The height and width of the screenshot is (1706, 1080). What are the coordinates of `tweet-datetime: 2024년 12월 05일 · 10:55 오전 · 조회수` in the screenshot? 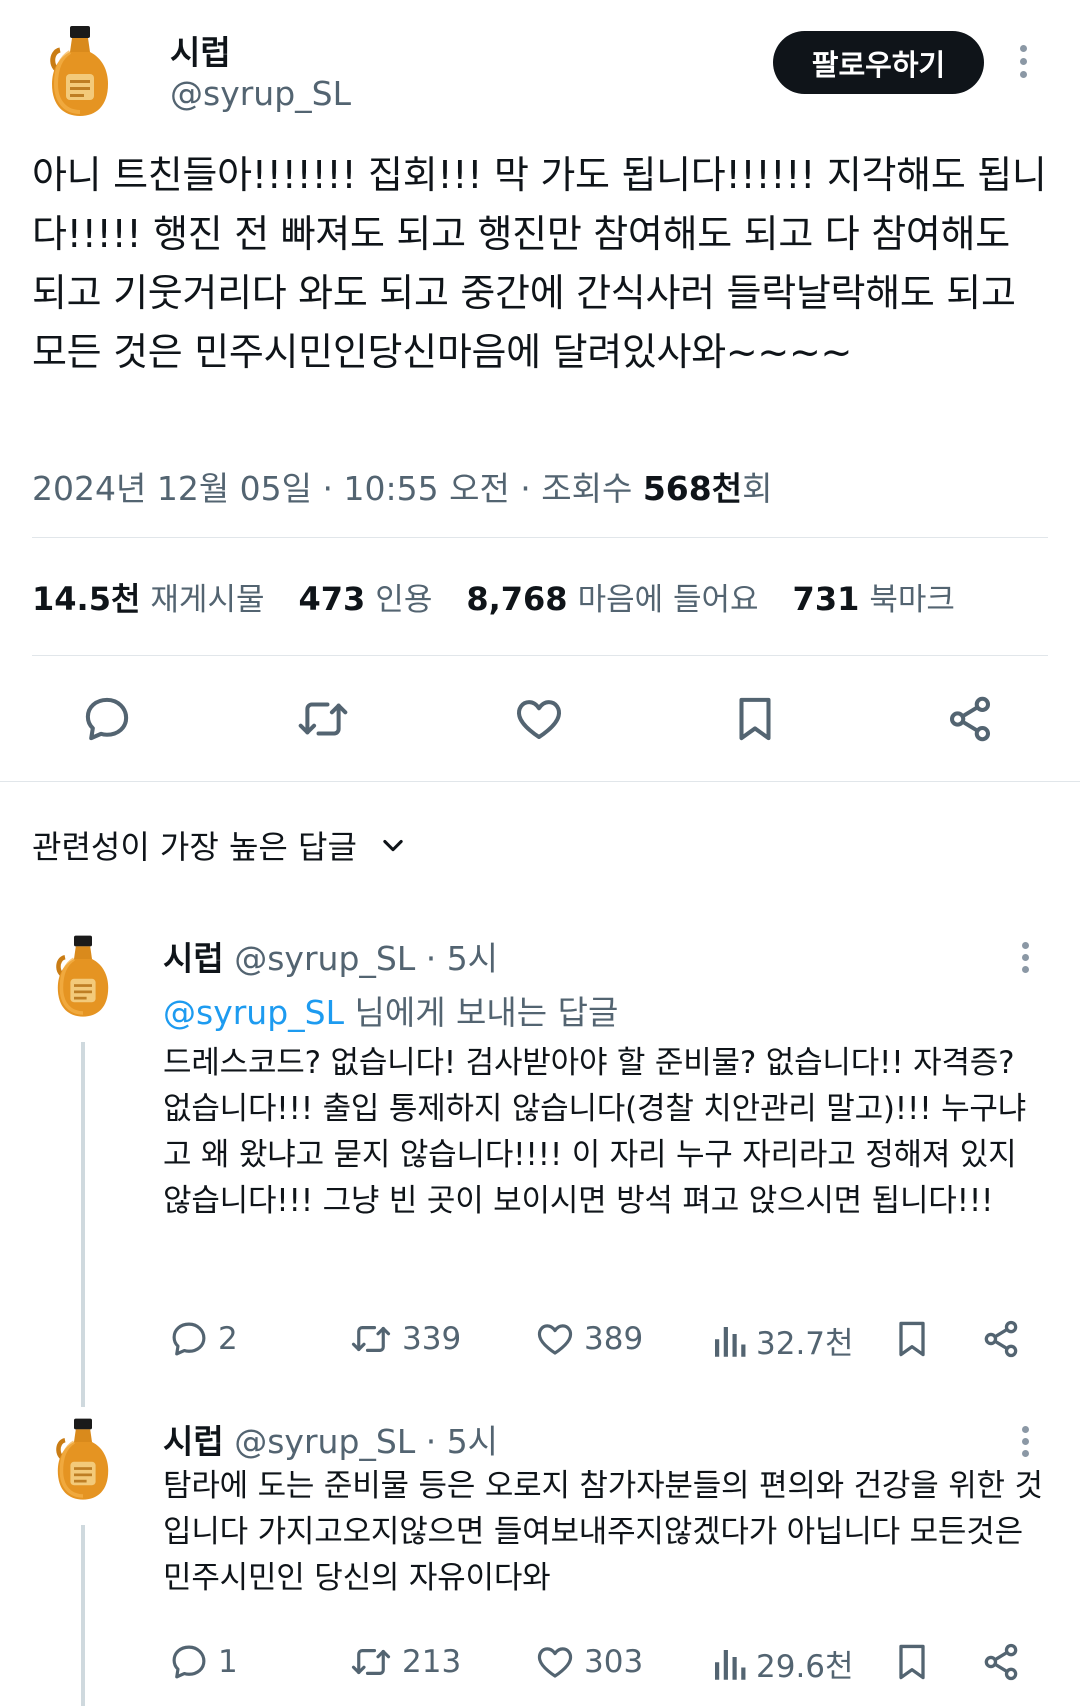 It's located at (337, 488).